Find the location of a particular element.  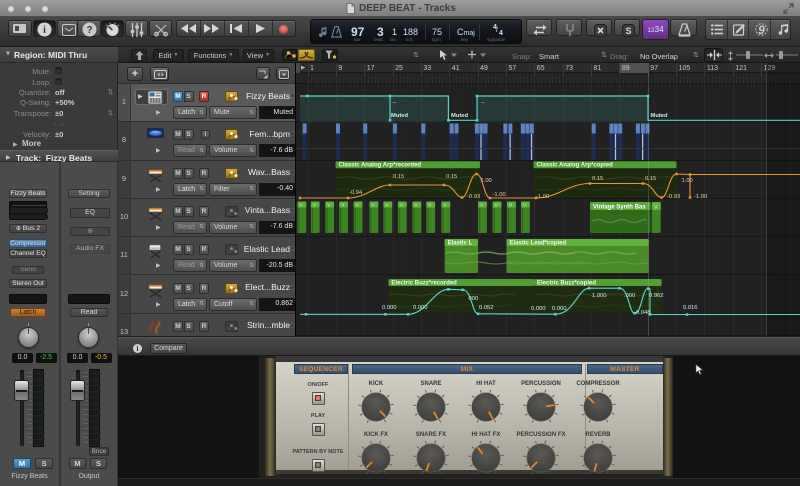

svg-text: Classic Analog Arp*recorded is located at coordinates (380, 166).